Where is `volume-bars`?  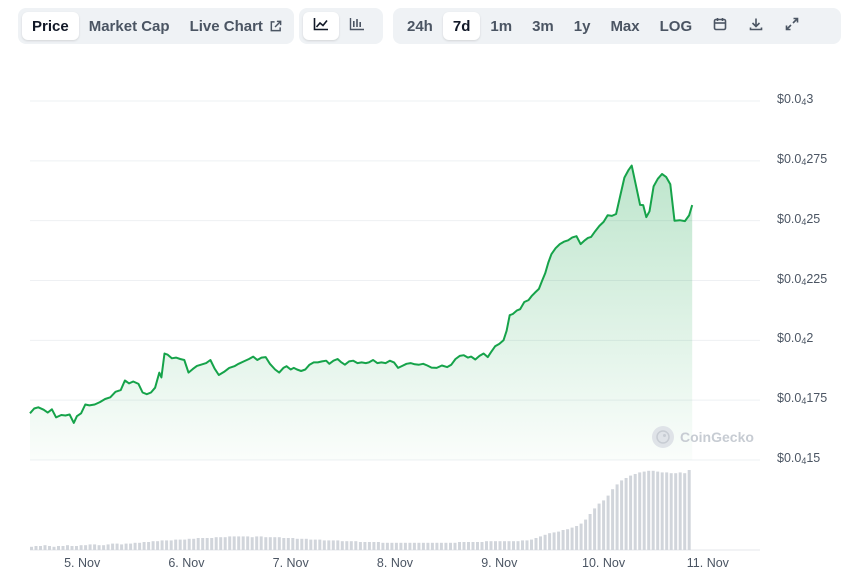
volume-bars is located at coordinates (360, 510).